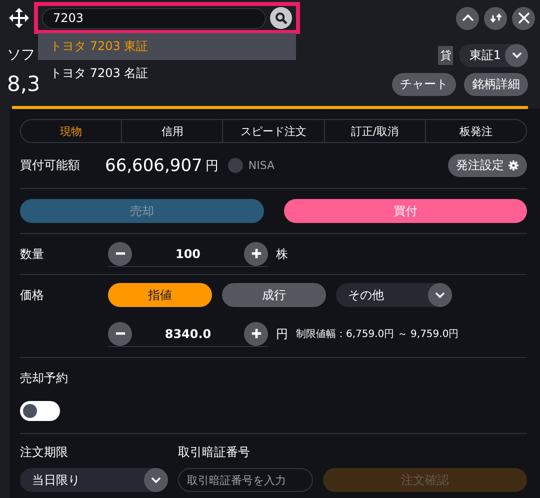 This screenshot has height=498, width=540. What do you see at coordinates (32, 254) in the screenshot?
I see `field-label: 数量` at bounding box center [32, 254].